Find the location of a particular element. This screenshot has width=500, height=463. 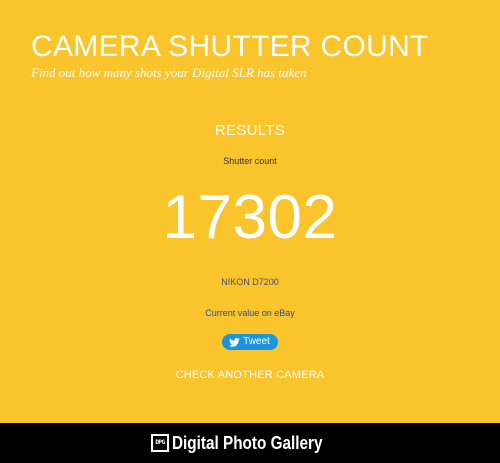

footer-logo: DPG Digital Photo Gallery is located at coordinates (249, 443).